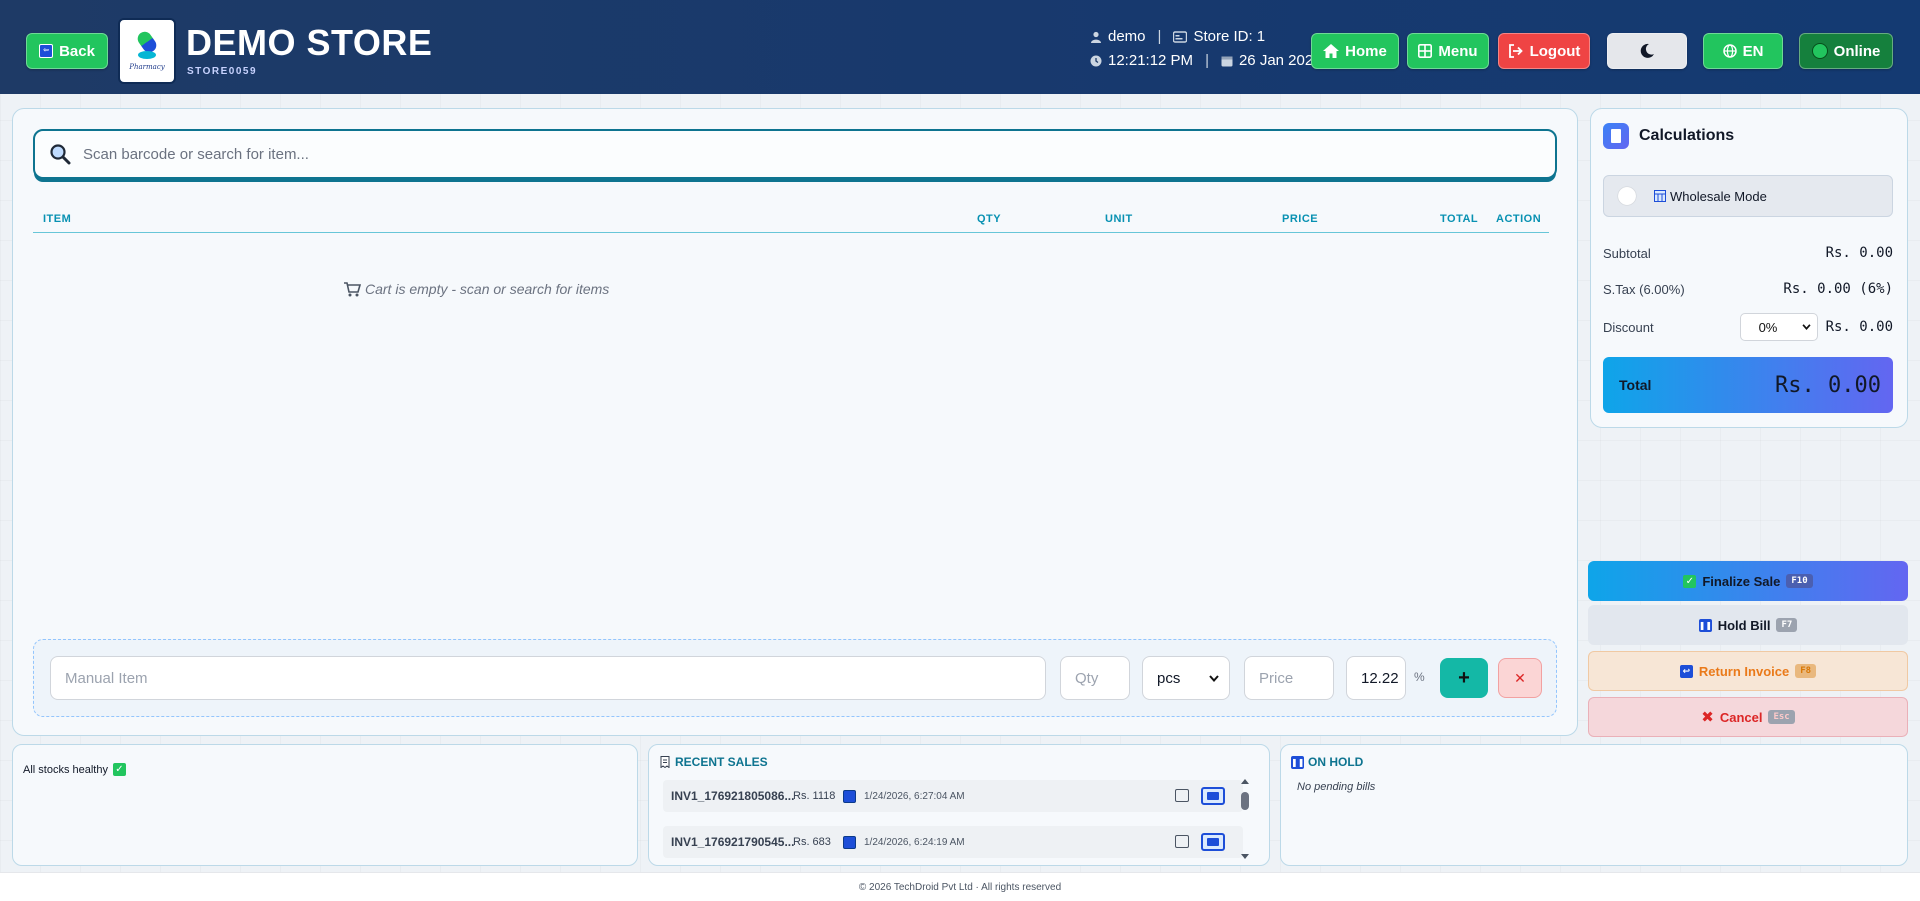  I want to click on col-action: ACTION, so click(1519, 219).